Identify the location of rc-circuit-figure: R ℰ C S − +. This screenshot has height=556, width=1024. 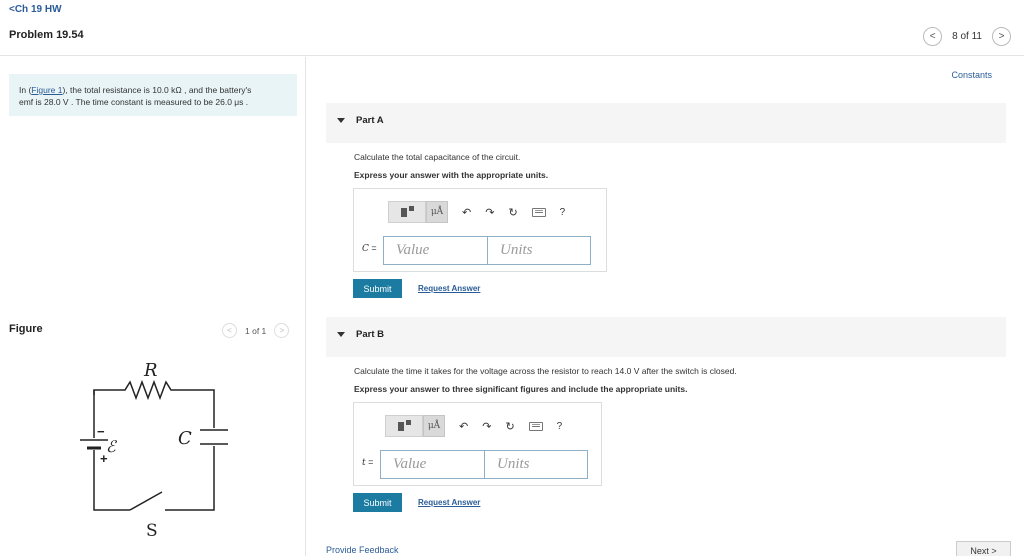
(154, 450).